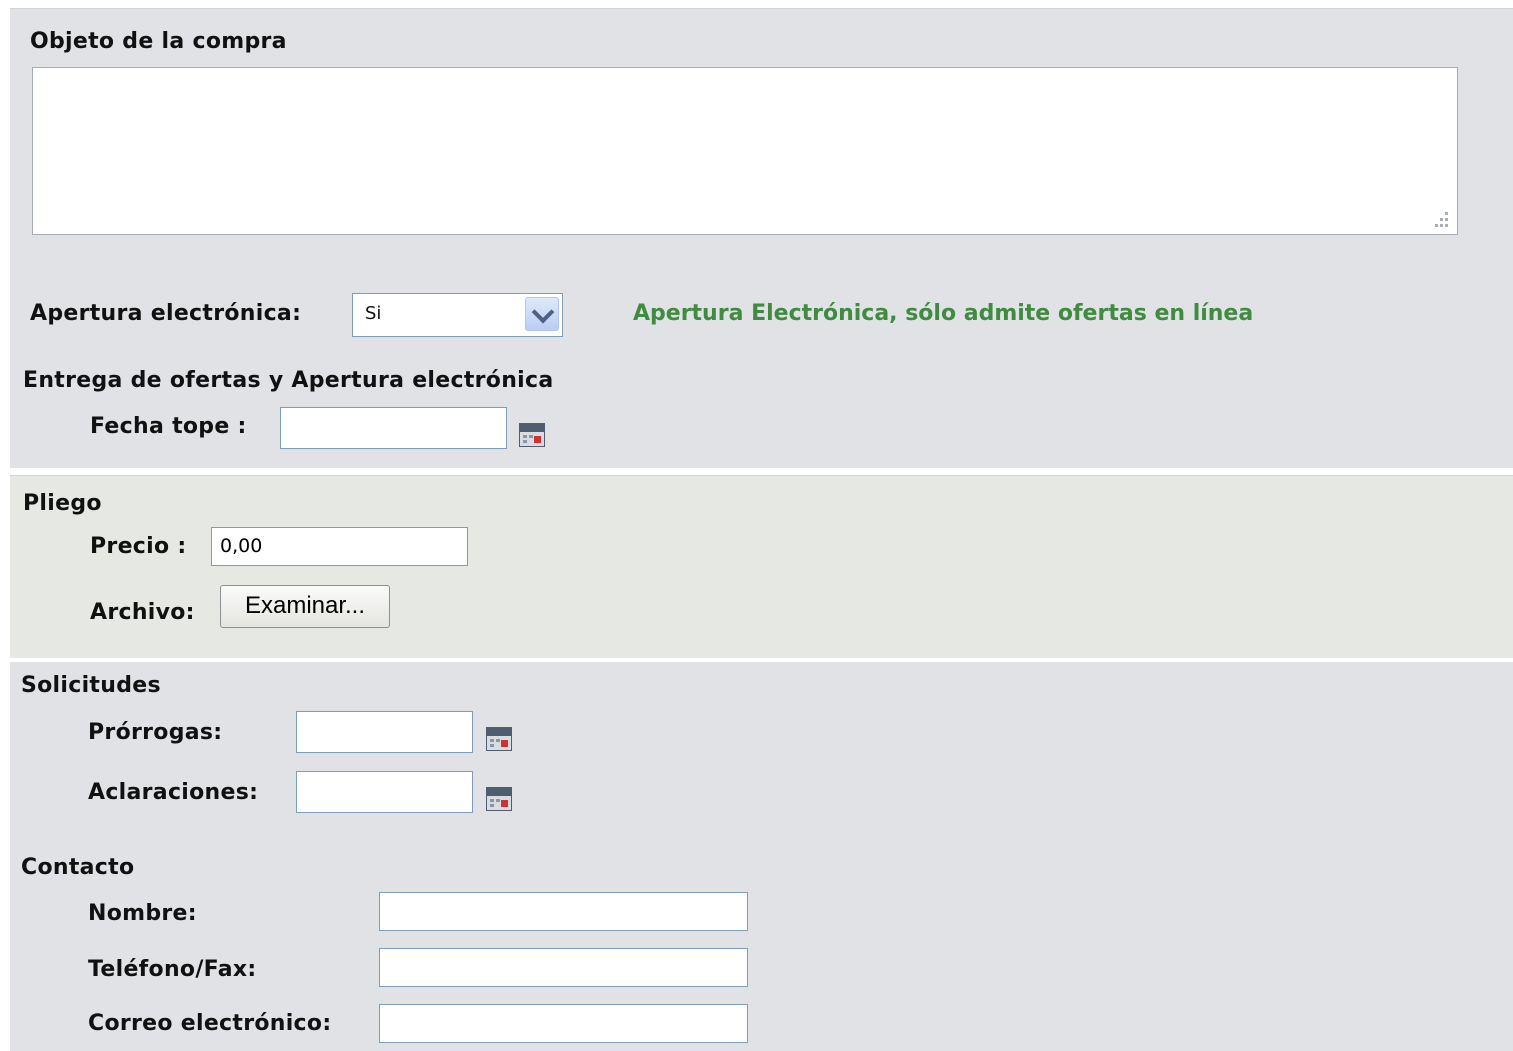 This screenshot has width=1513, height=1051. Describe the element at coordinates (393, 428) in the screenshot. I see `fecha-tope-input` at that location.